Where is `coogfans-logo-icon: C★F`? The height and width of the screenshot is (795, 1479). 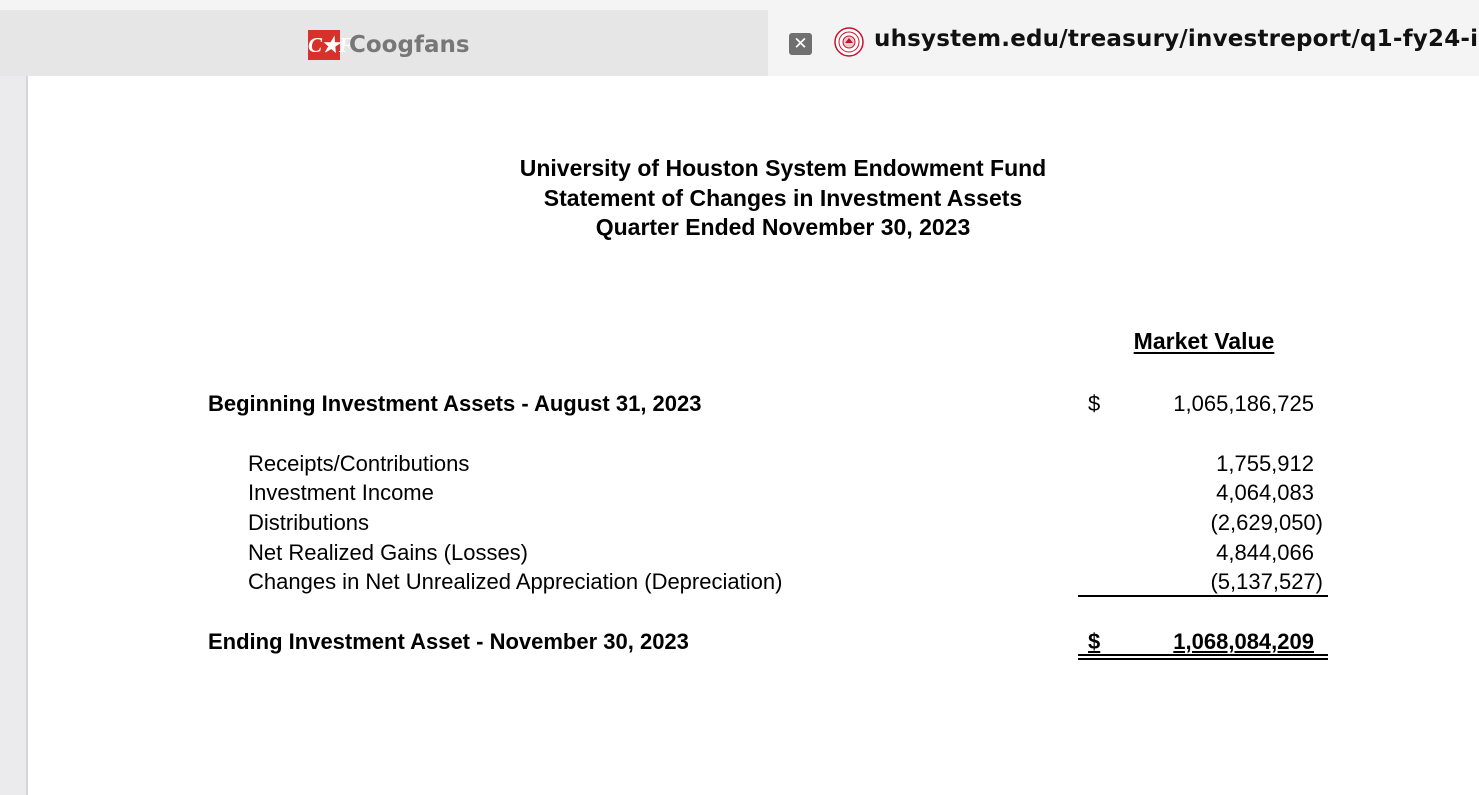
coogfans-logo-icon: C★F is located at coordinates (330, 45).